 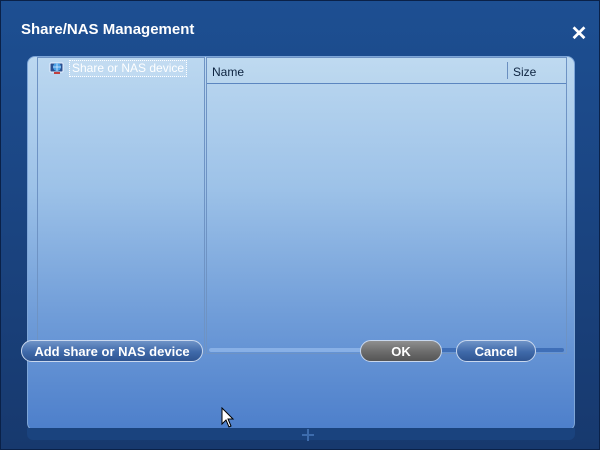 I want to click on mouse-pointer-icon, so click(x=228, y=417).